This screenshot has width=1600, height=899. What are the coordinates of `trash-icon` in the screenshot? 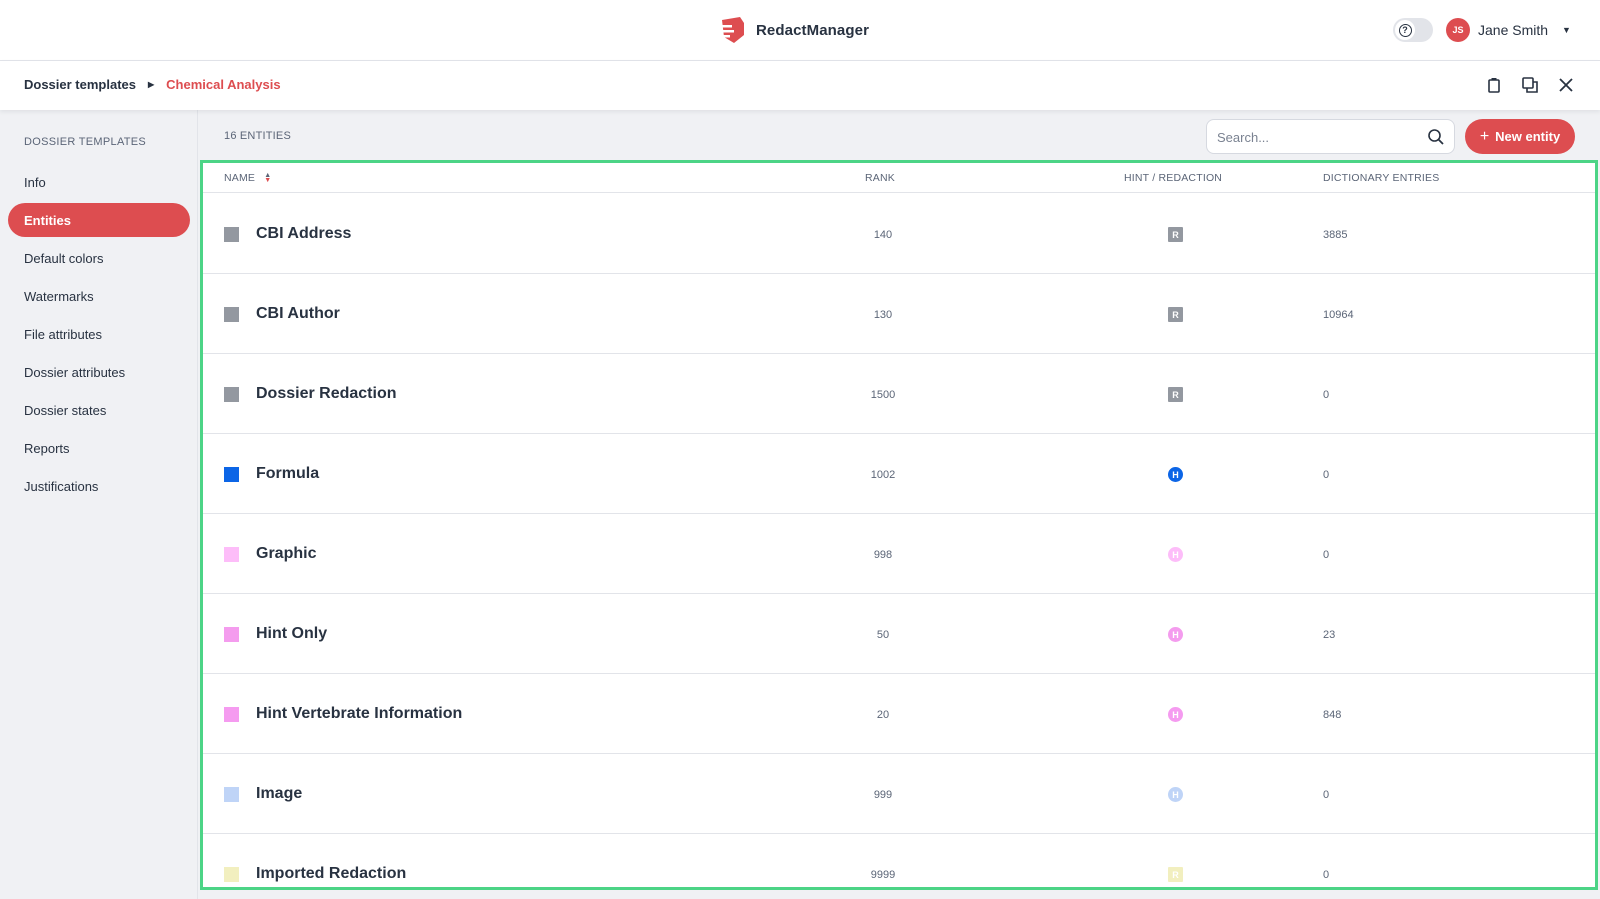 It's located at (1494, 85).